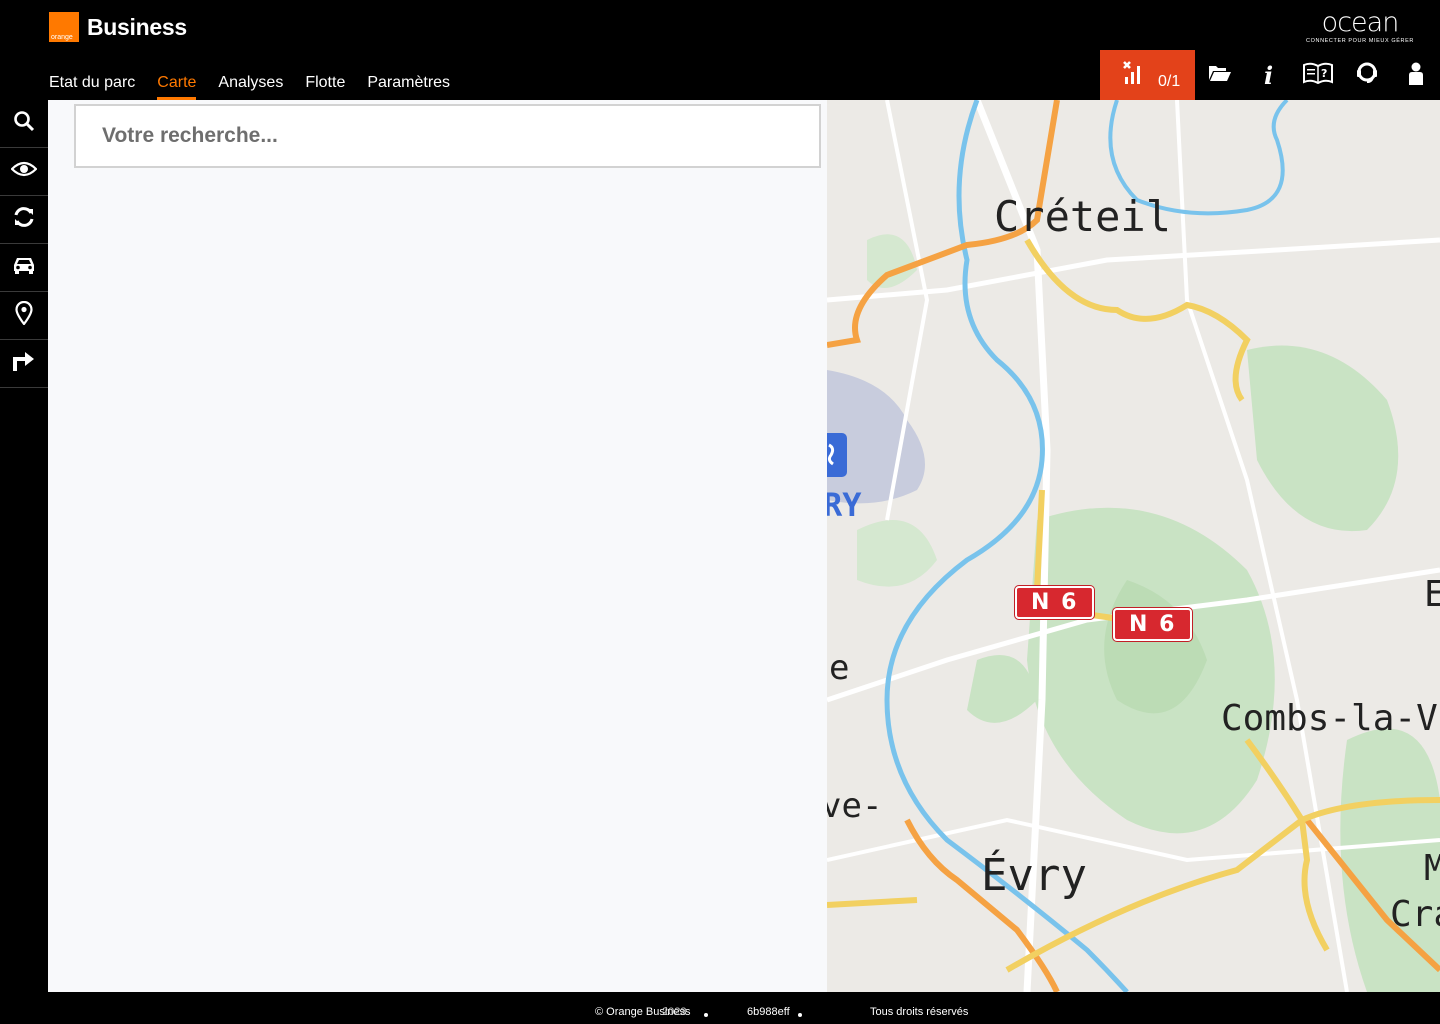 Image resolution: width=1440 pixels, height=1024 pixels. Describe the element at coordinates (768, 1012) in the screenshot. I see `footer-build: 6b988eff` at that location.